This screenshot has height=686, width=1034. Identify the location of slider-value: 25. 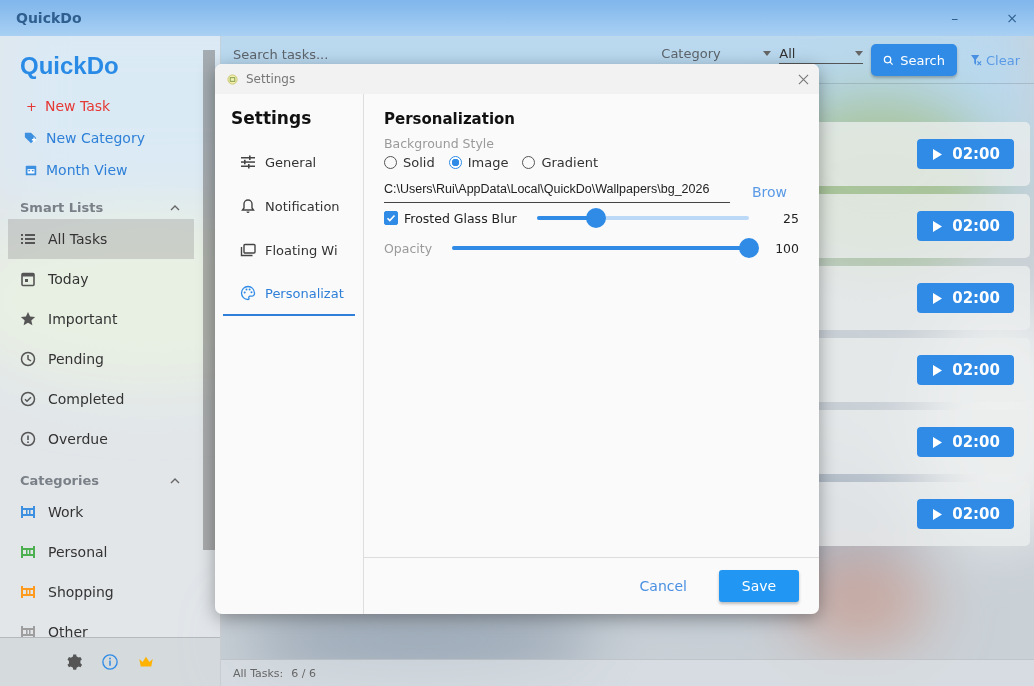
(790, 218).